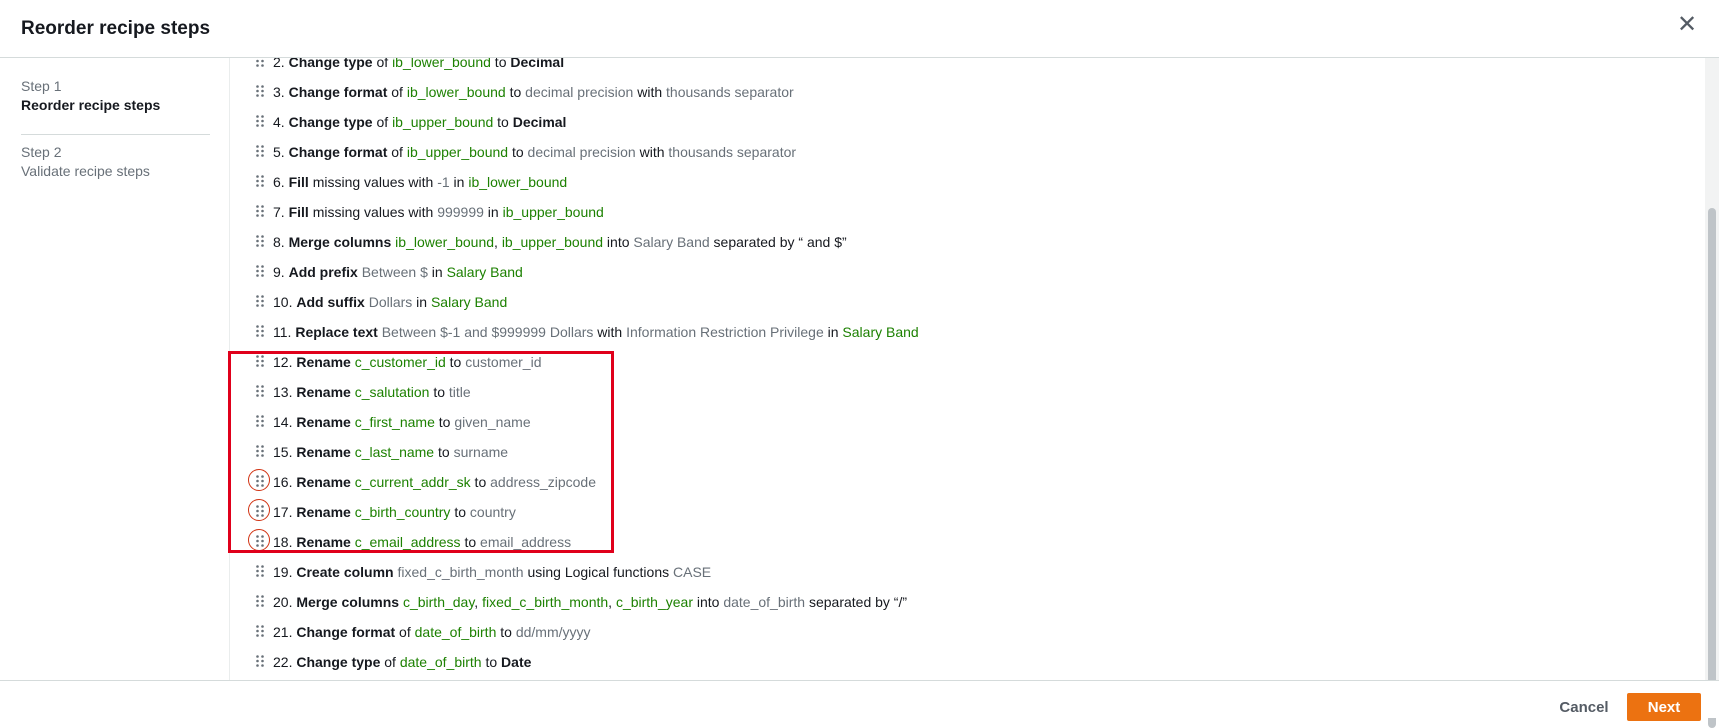  I want to click on next-button: Next, so click(1664, 707).